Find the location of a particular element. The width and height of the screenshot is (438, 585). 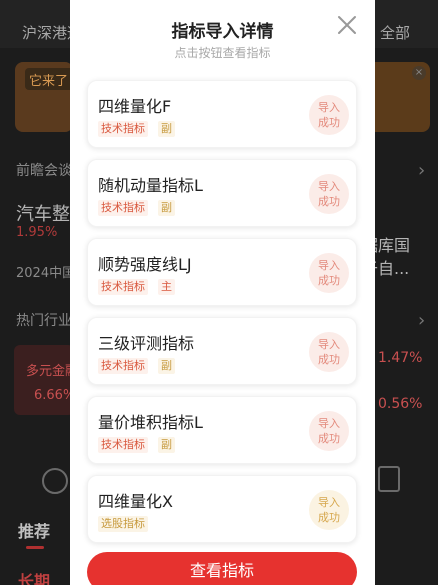

close-icon is located at coordinates (347, 25).